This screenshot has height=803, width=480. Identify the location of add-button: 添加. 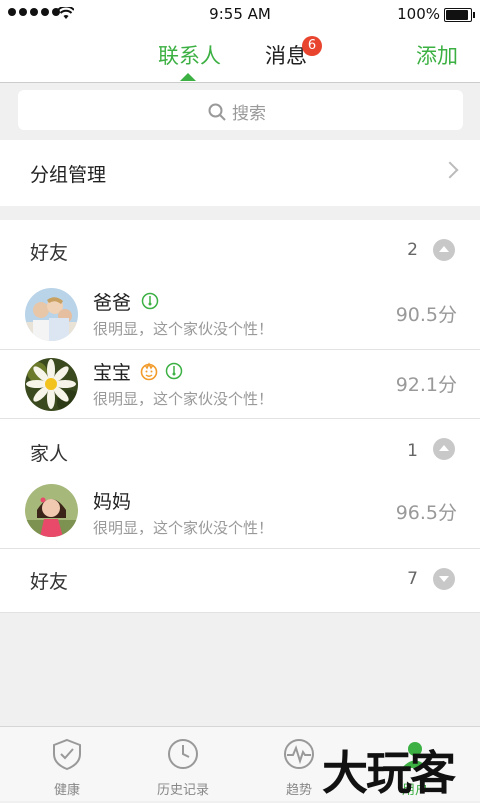
(437, 55).